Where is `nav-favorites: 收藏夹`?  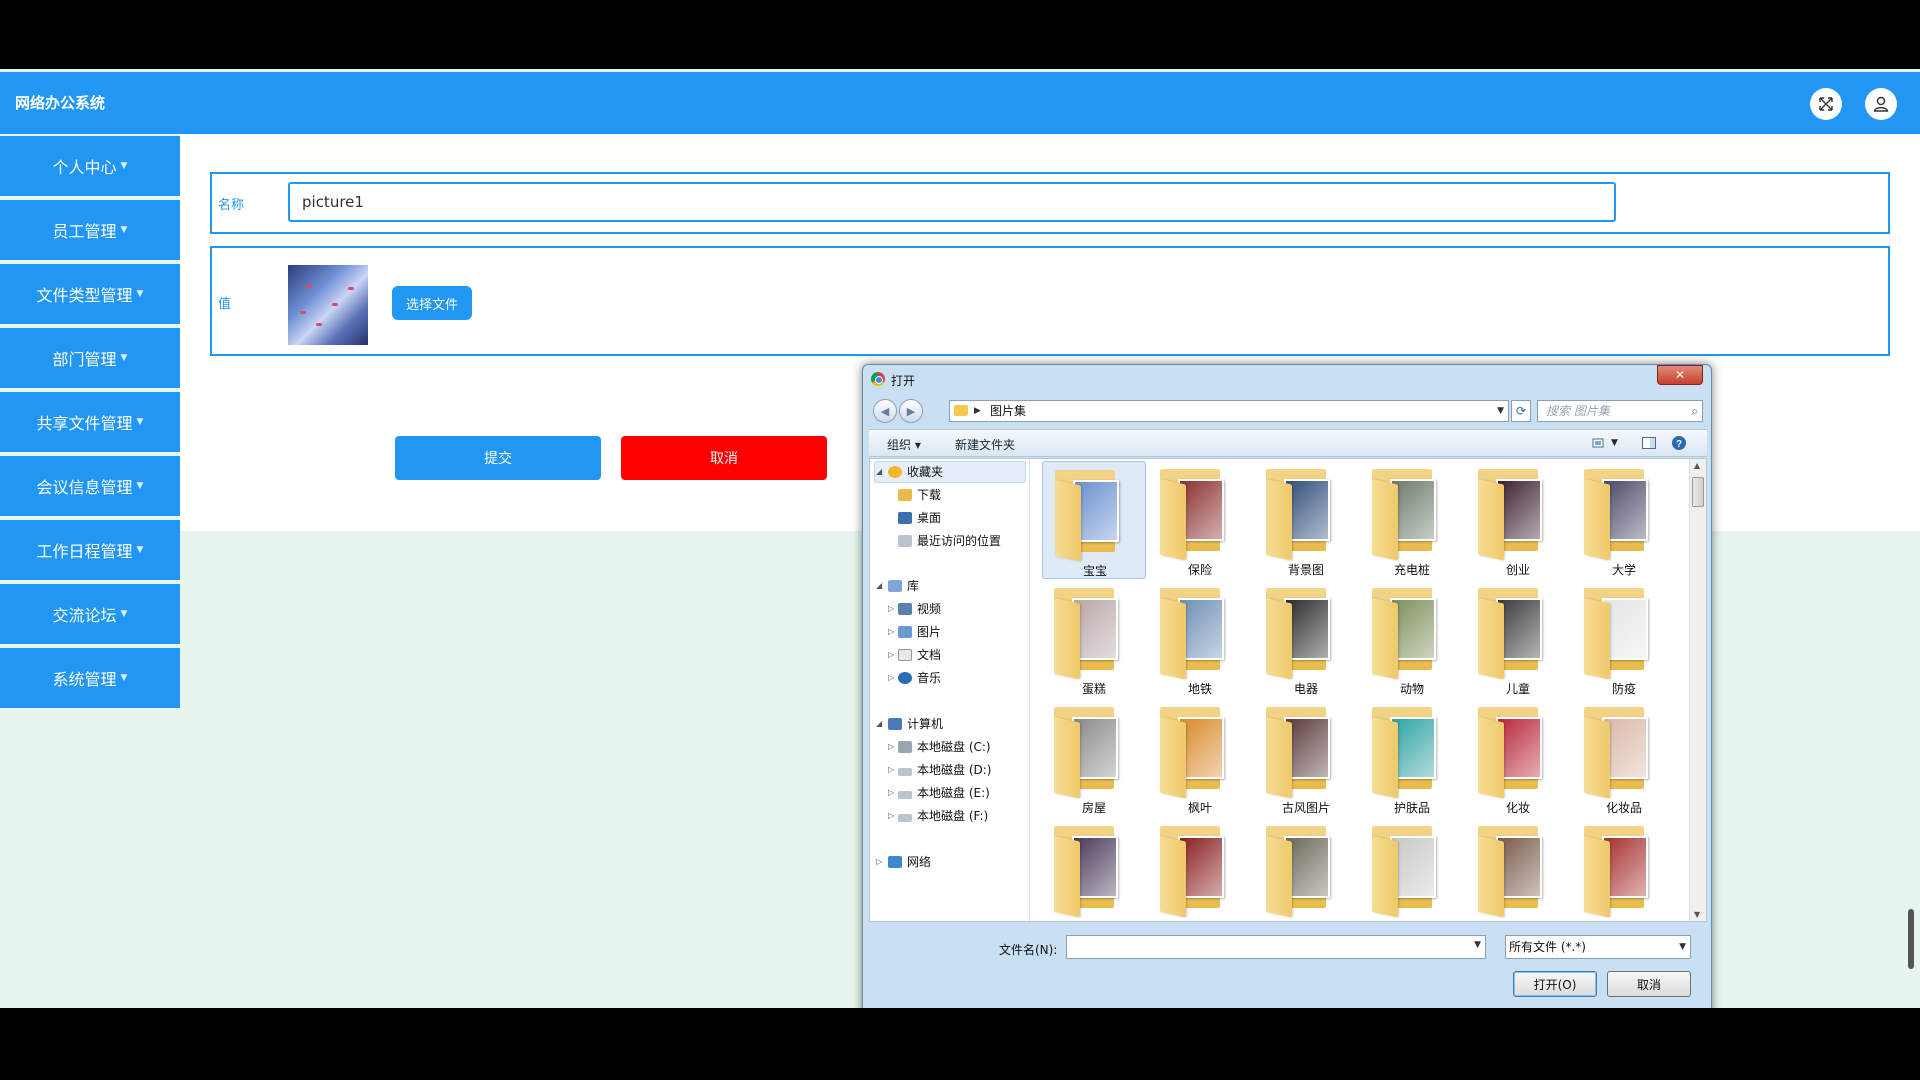
nav-favorites: 收藏夹 is located at coordinates (915, 472).